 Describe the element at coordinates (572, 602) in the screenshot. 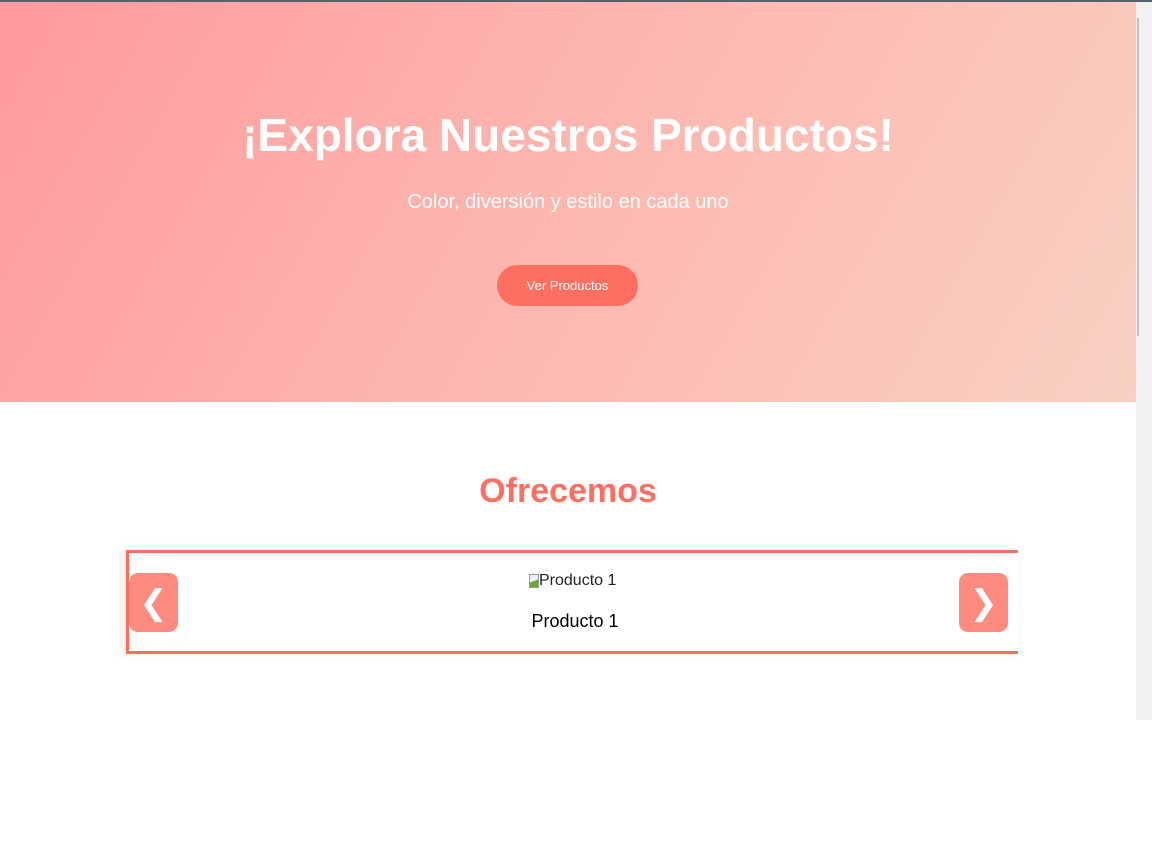

I see `product-carousel: ❮ Producto 1 Producto 1 ❯` at that location.